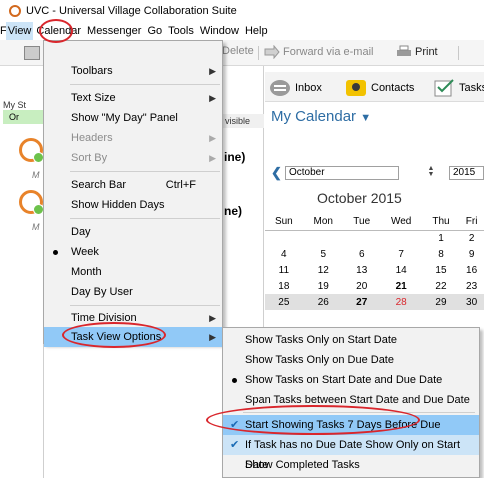 The width and height of the screenshot is (484, 478). What do you see at coordinates (471, 286) in the screenshot?
I see `day-cell: 23` at bounding box center [471, 286].